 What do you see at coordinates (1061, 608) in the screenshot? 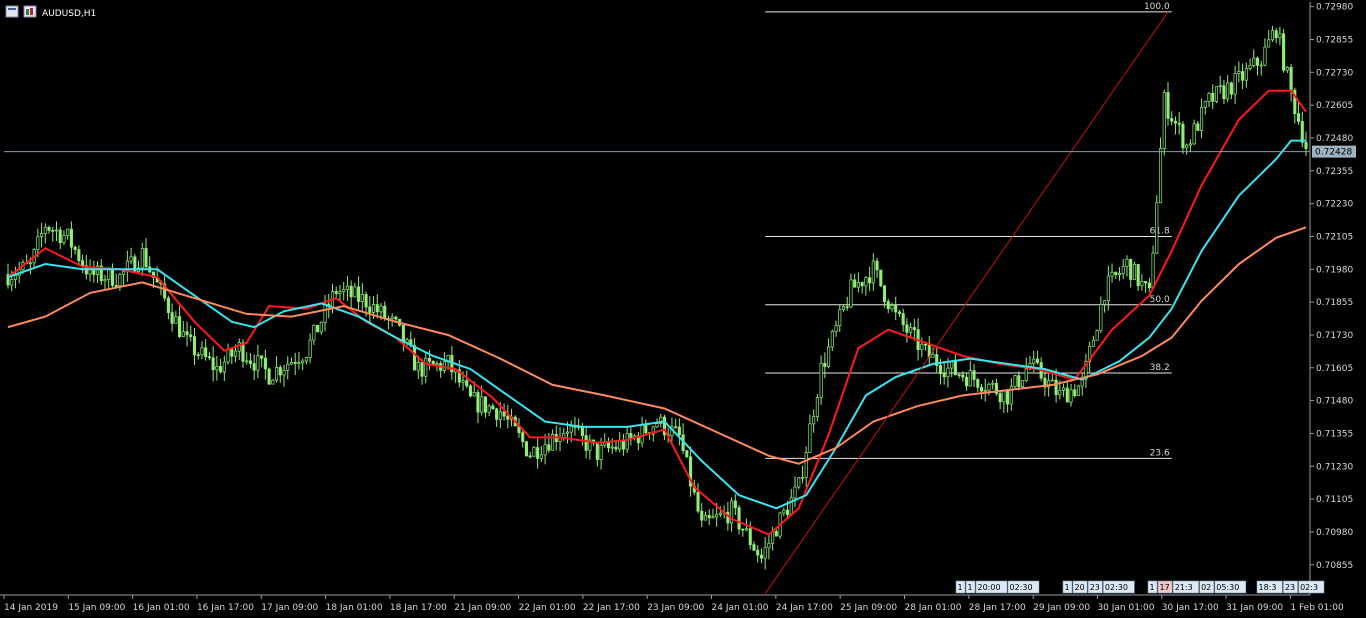
I see `x-tick-label: 29 Jan 09:00` at bounding box center [1061, 608].